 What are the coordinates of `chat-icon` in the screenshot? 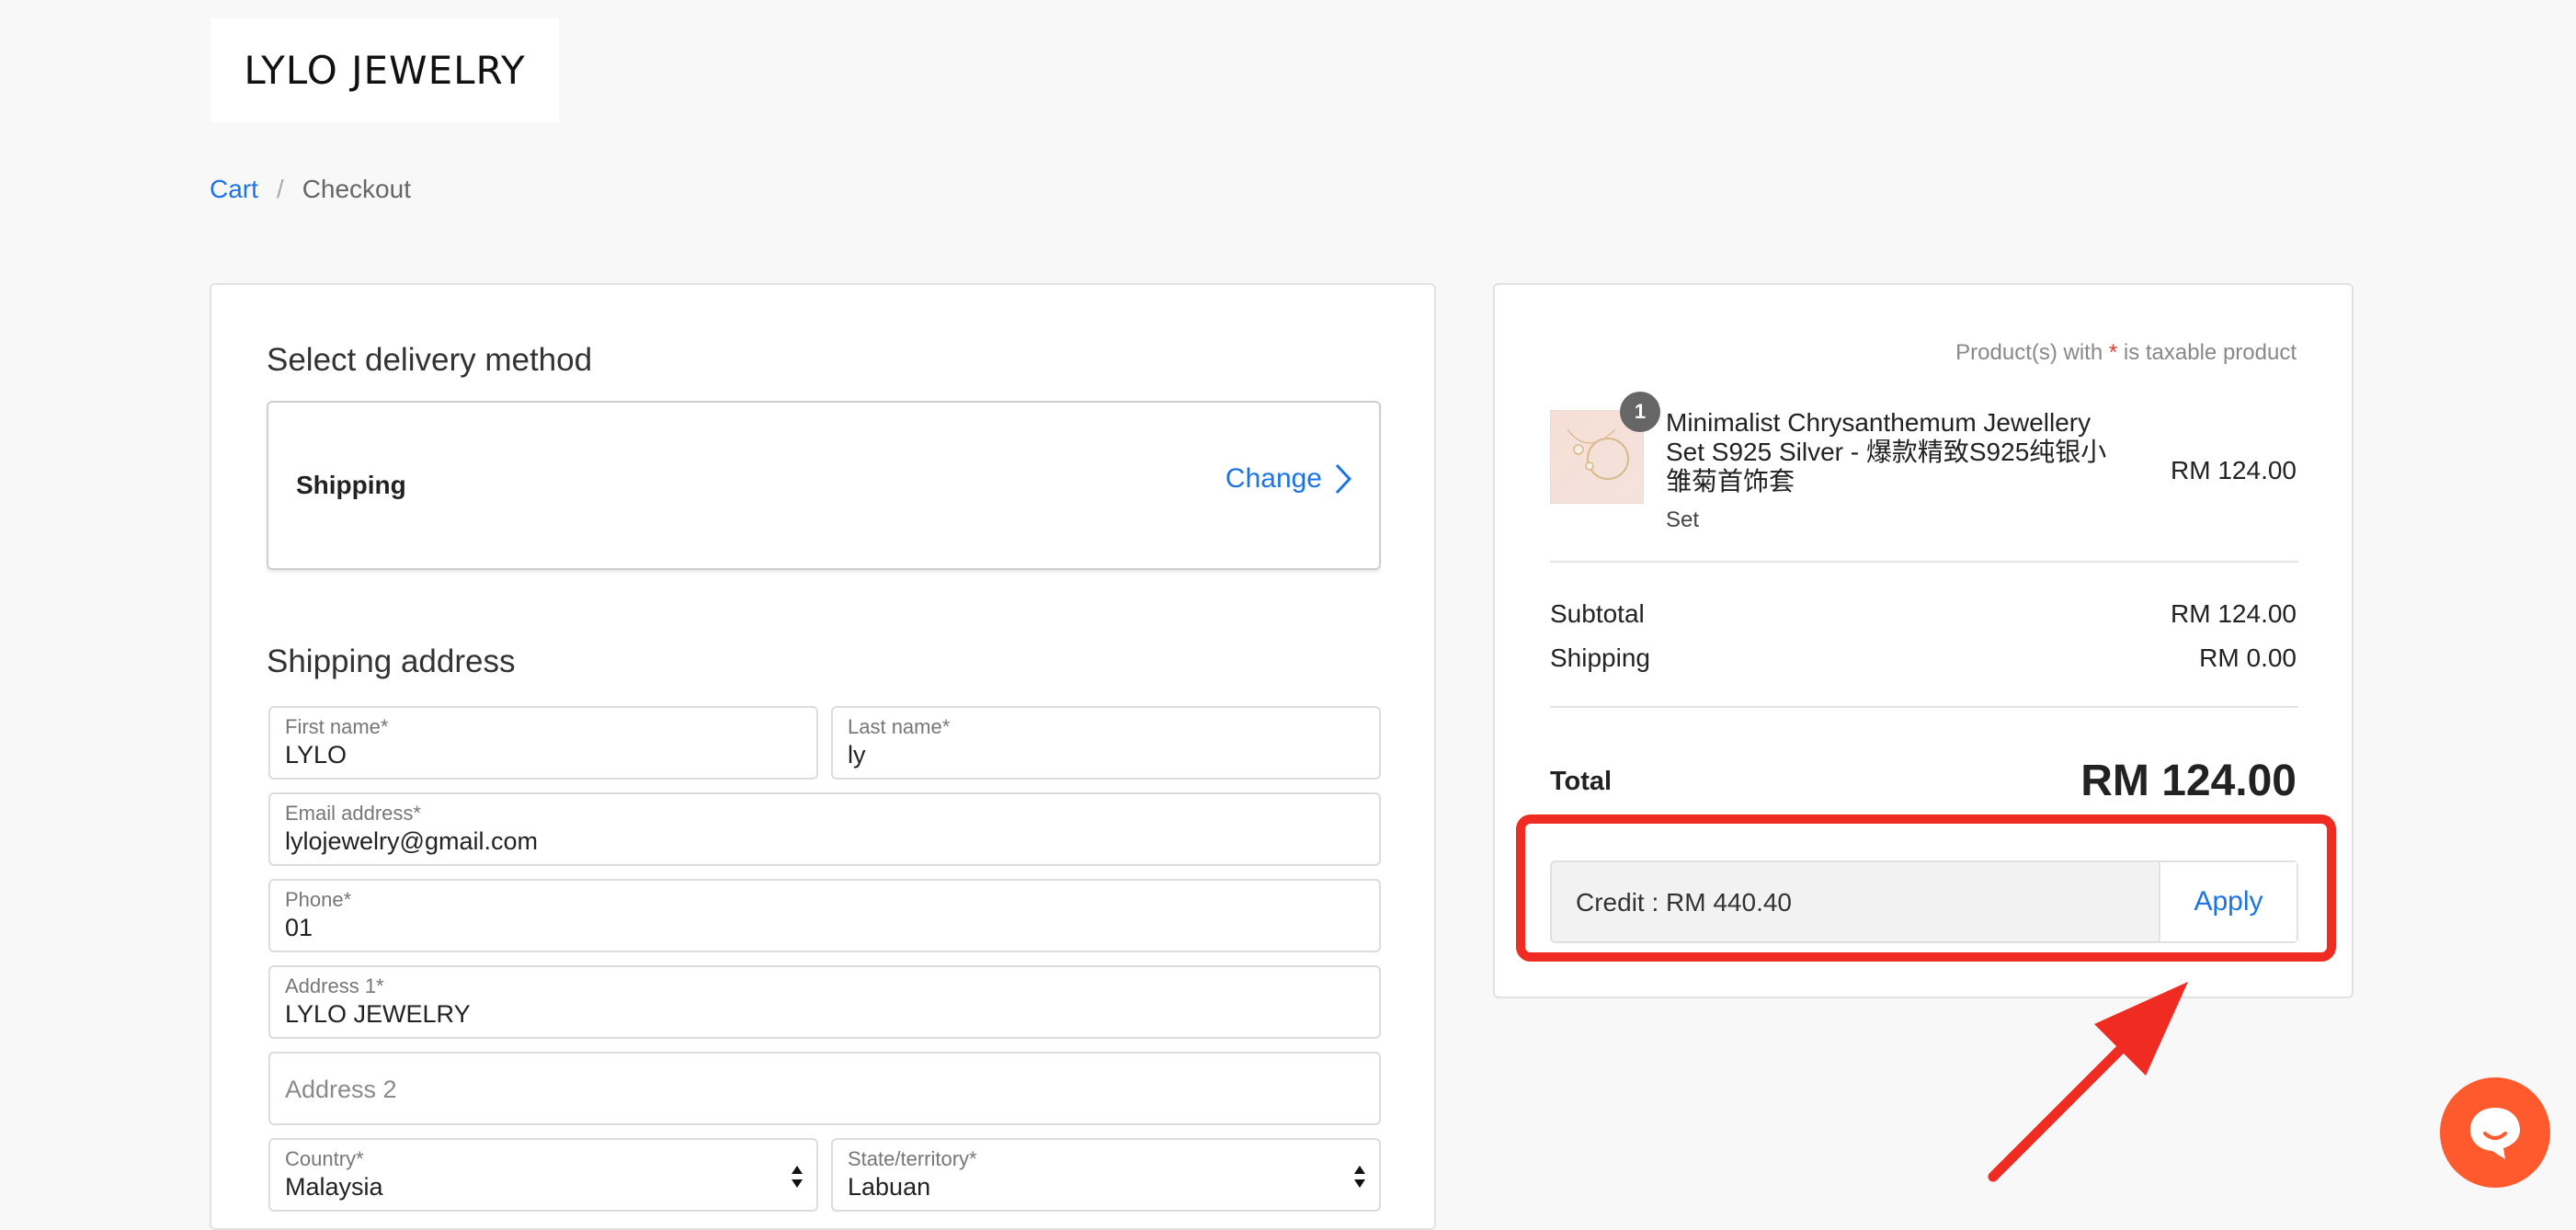 It's located at (2495, 1133).